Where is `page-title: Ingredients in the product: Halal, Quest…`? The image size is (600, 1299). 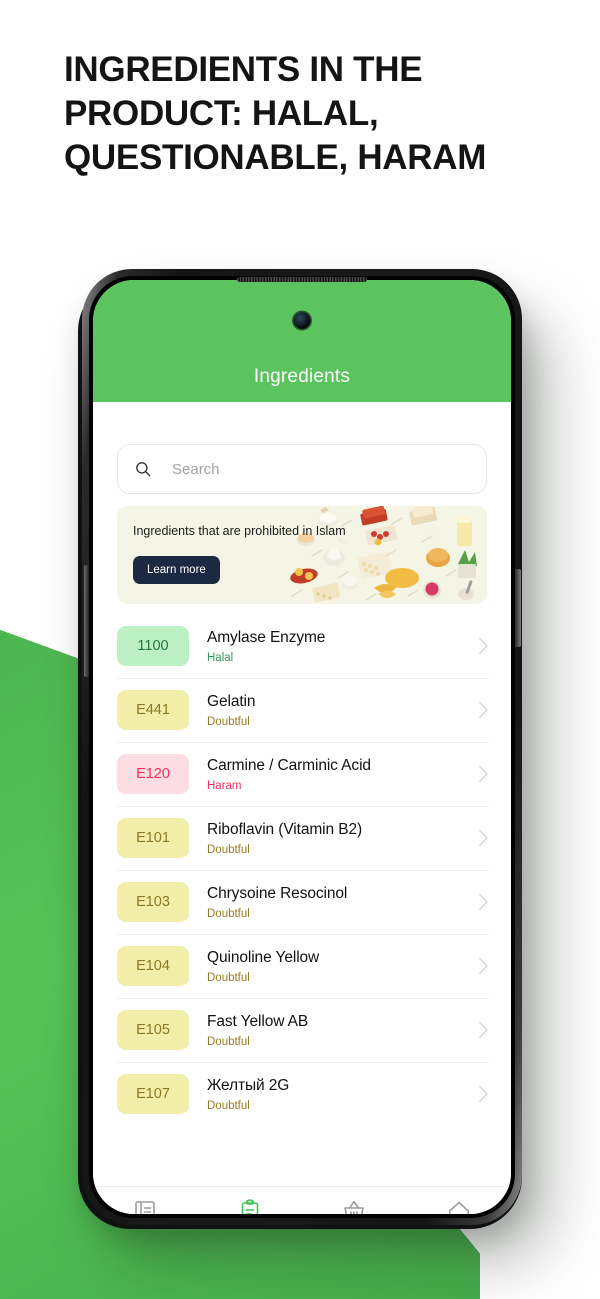
page-title: Ingredients in the product: Halal, Quest… is located at coordinates (275, 113).